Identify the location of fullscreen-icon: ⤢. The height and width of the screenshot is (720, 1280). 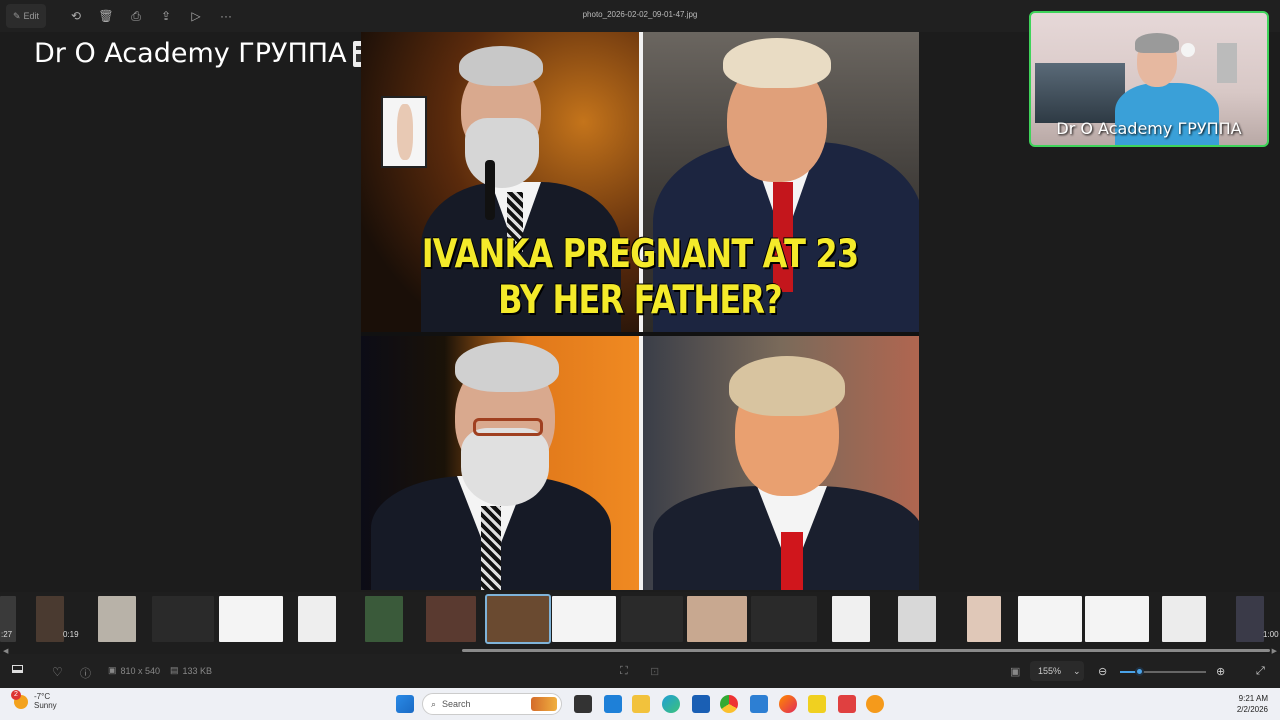
(1260, 671).